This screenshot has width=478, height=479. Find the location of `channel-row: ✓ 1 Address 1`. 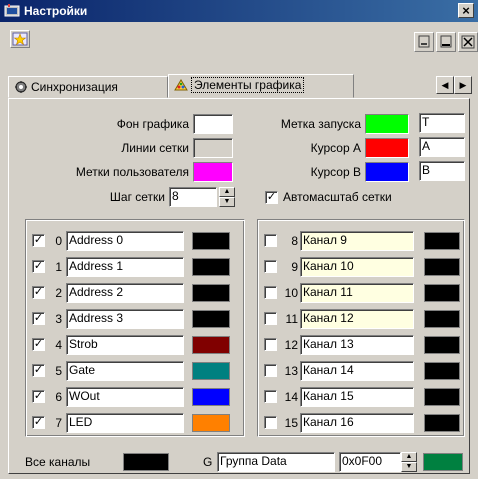

channel-row: ✓ 1 Address 1 is located at coordinates (135, 267).